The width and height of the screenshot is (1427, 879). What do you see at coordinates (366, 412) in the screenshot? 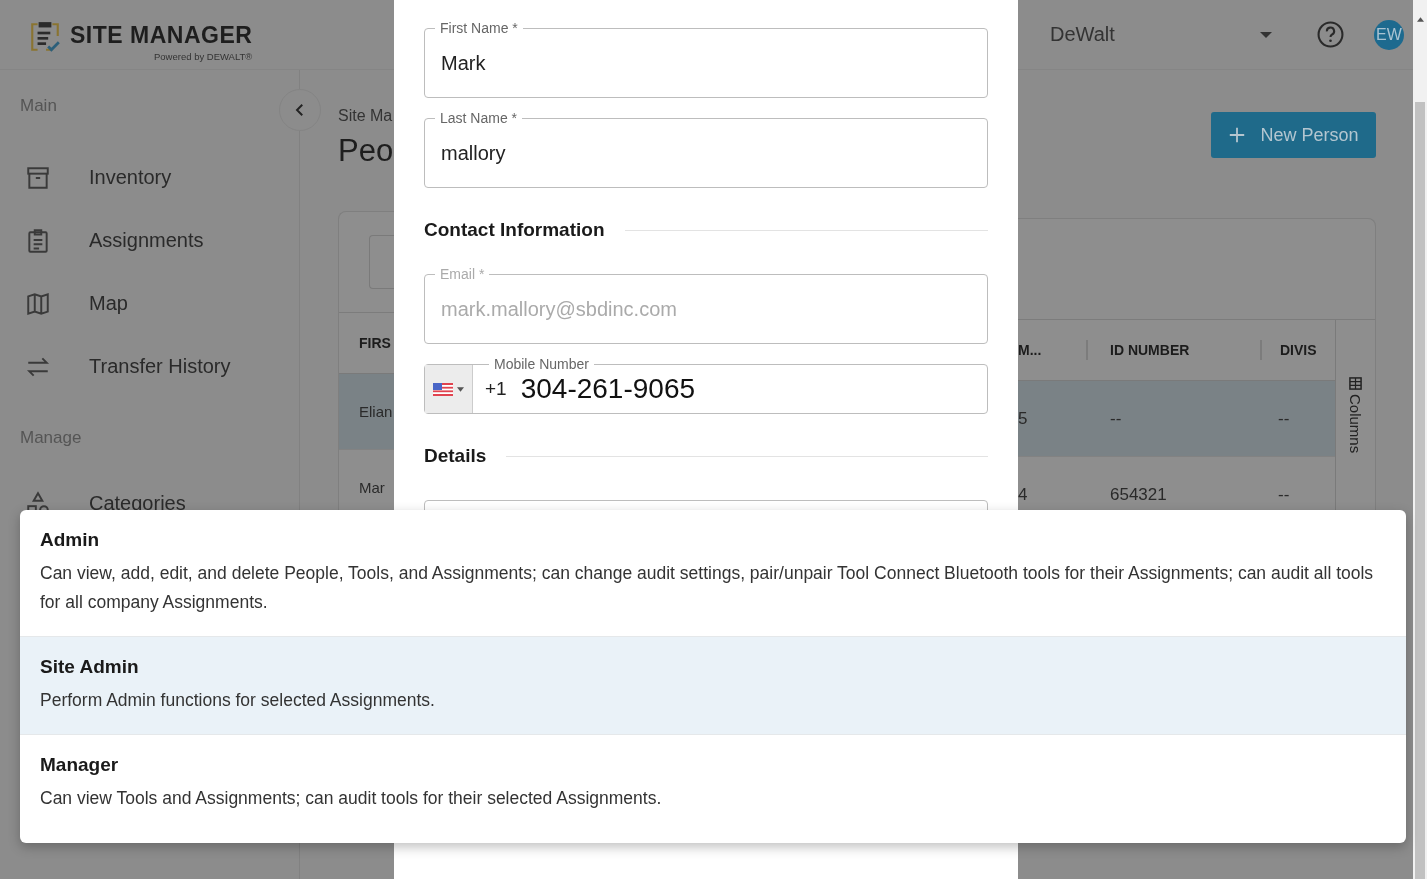
I see `table-row: Elian` at bounding box center [366, 412].